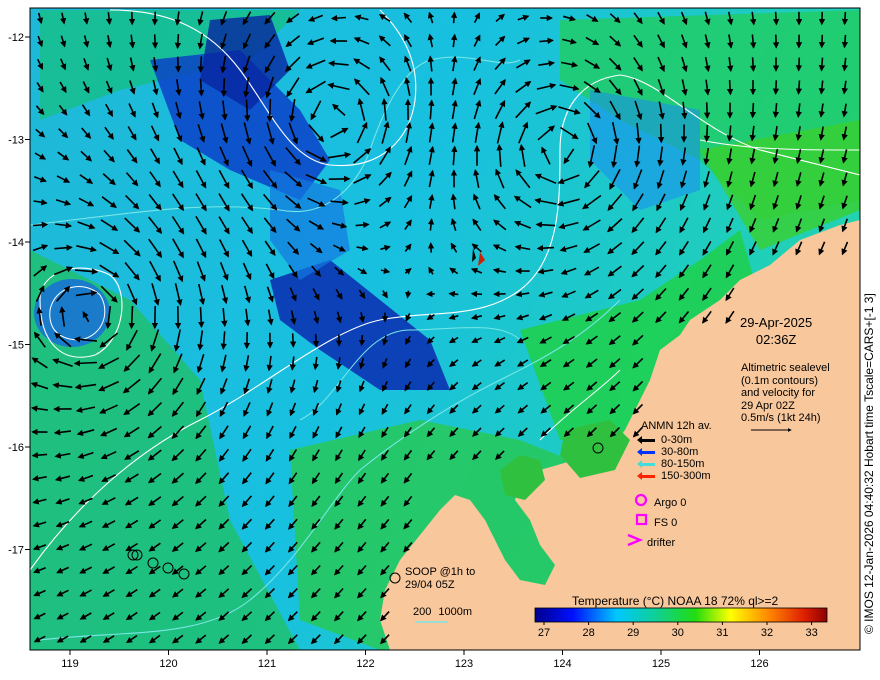 Image resolution: width=880 pixels, height=680 pixels. I want to click on anmn-legend-label: 30-80m, so click(680, 452).